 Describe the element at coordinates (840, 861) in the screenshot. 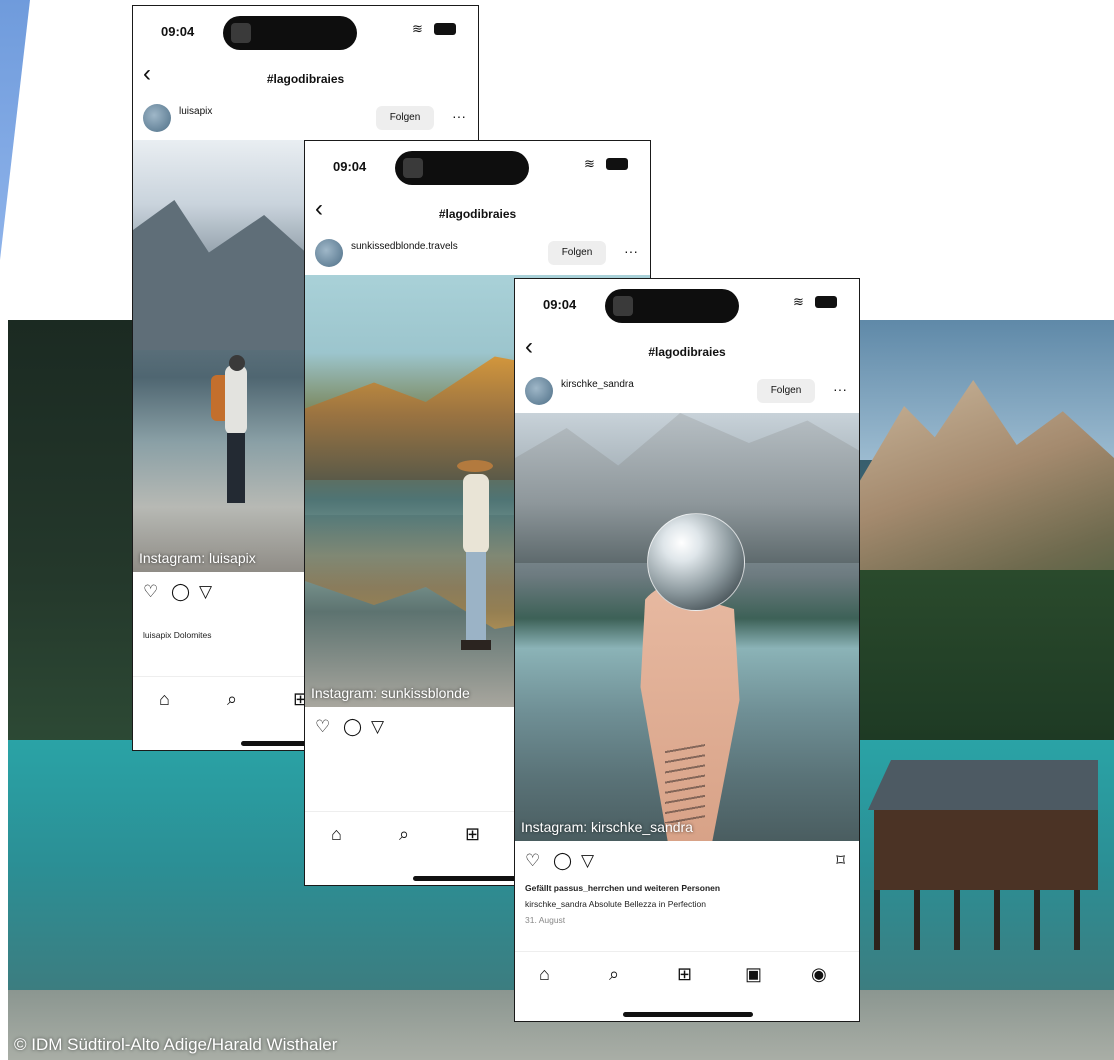

I see `bookmark-icon: ⌑` at that location.